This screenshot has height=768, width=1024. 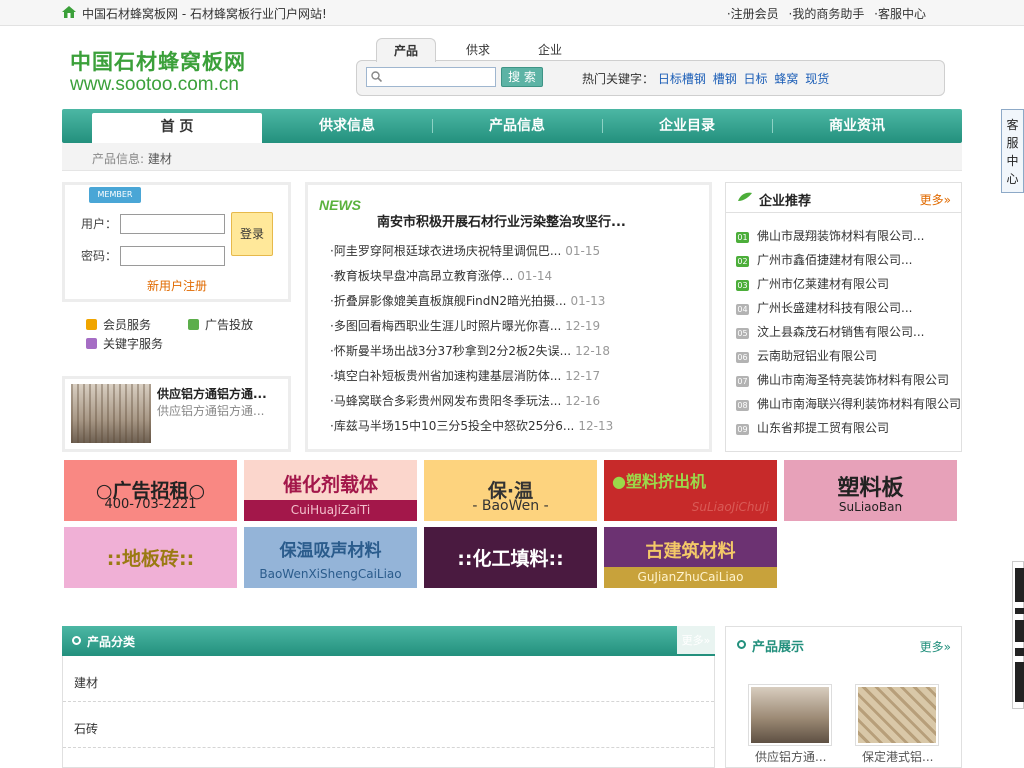 What do you see at coordinates (515, 303) in the screenshot?
I see `news-item: ·折叠屏影像媲美直板旗舰FindN2暗光拍摄... 01-13` at bounding box center [515, 303].